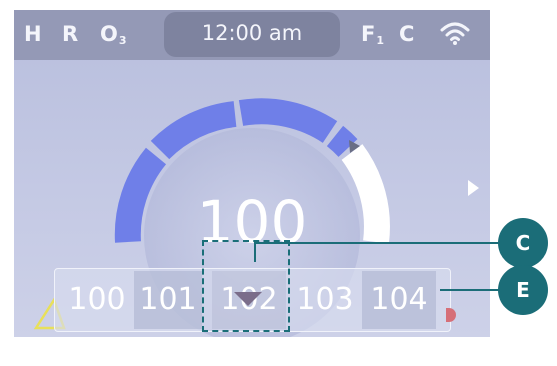 This screenshot has width=557, height=366. What do you see at coordinates (97, 300) in the screenshot?
I see `ribbon-value: 100` at bounding box center [97, 300].